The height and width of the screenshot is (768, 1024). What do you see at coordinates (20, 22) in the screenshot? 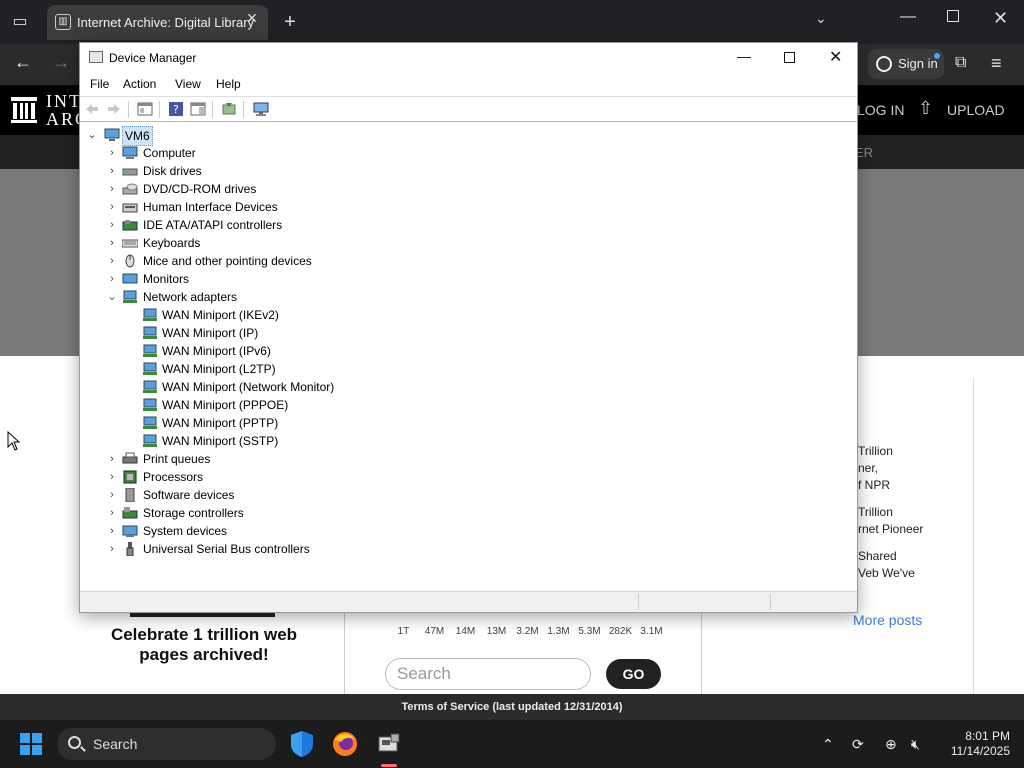
I see `tab-actions-icon: ▭` at bounding box center [20, 22].